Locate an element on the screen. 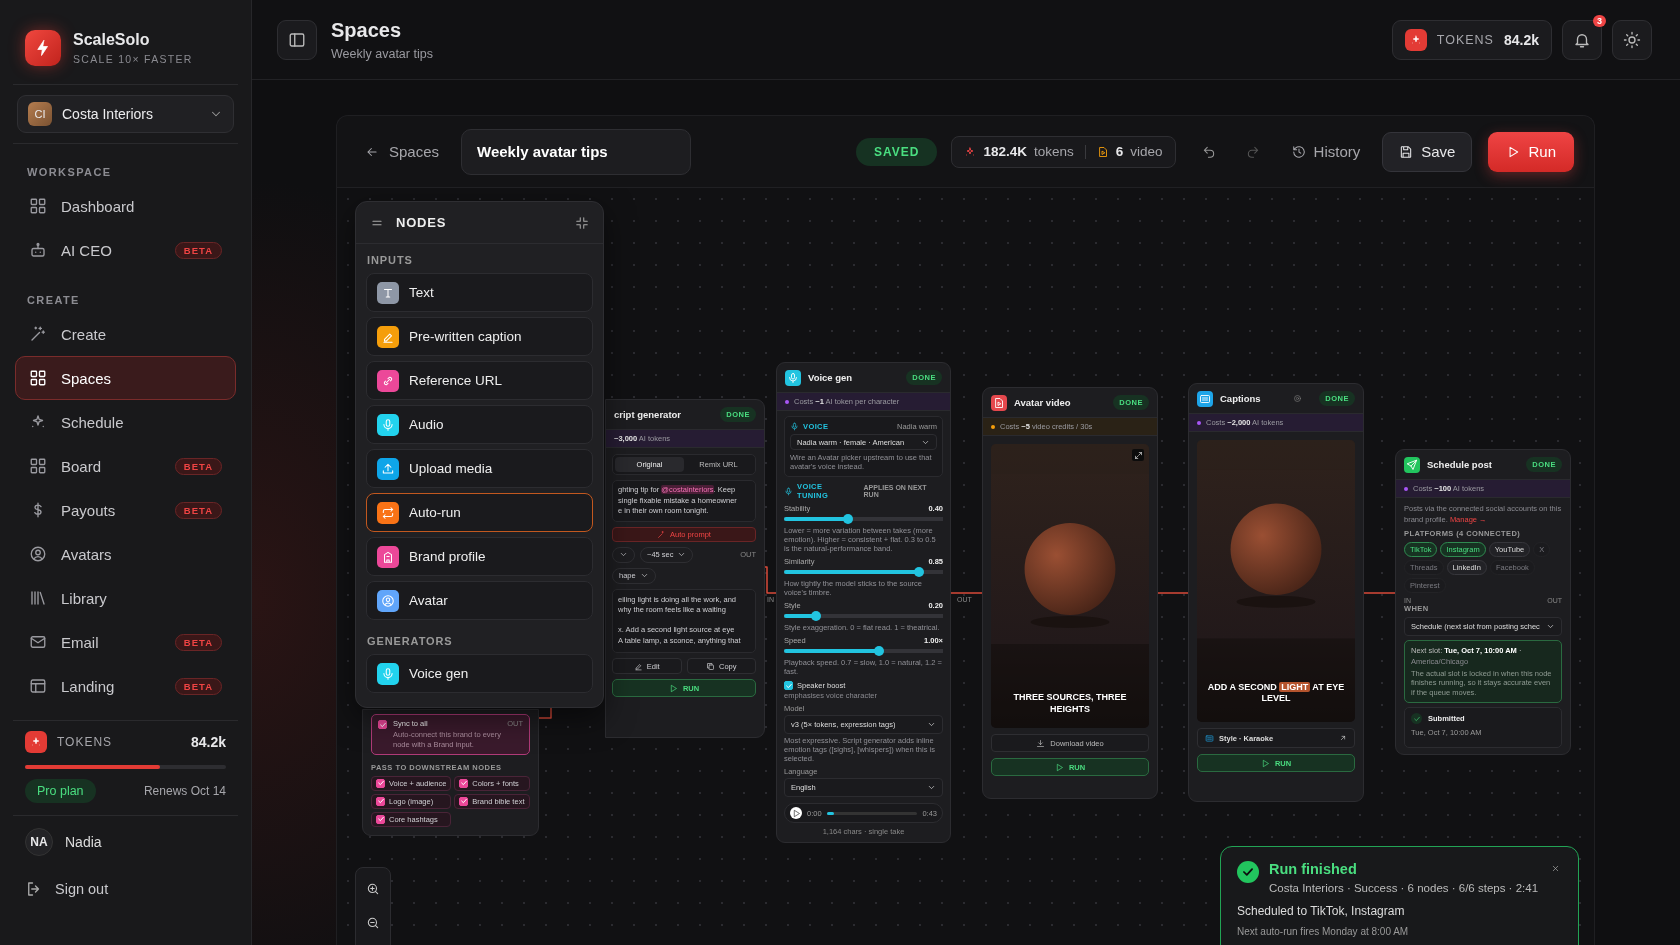 The height and width of the screenshot is (945, 1680). node-type-item: Upload media is located at coordinates (479, 468).